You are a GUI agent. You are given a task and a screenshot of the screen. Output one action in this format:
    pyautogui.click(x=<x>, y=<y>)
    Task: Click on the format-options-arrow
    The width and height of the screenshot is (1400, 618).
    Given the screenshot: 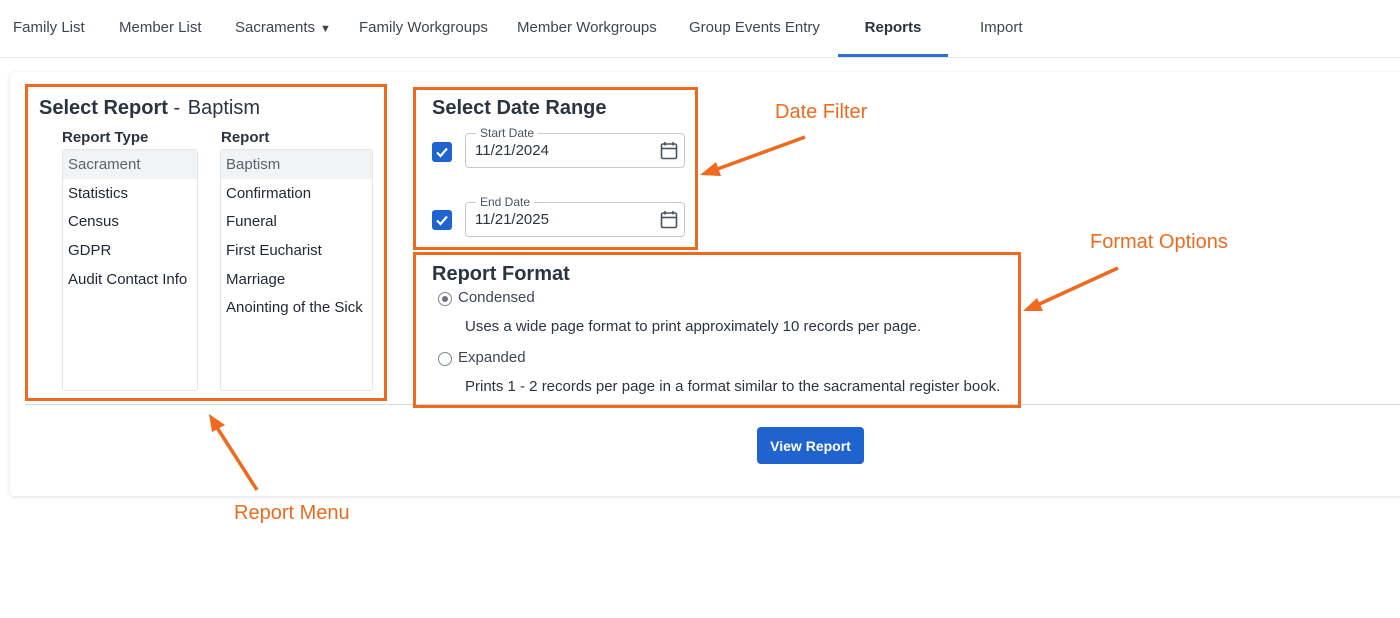 What is the action you would take?
    pyautogui.click(x=1071, y=288)
    